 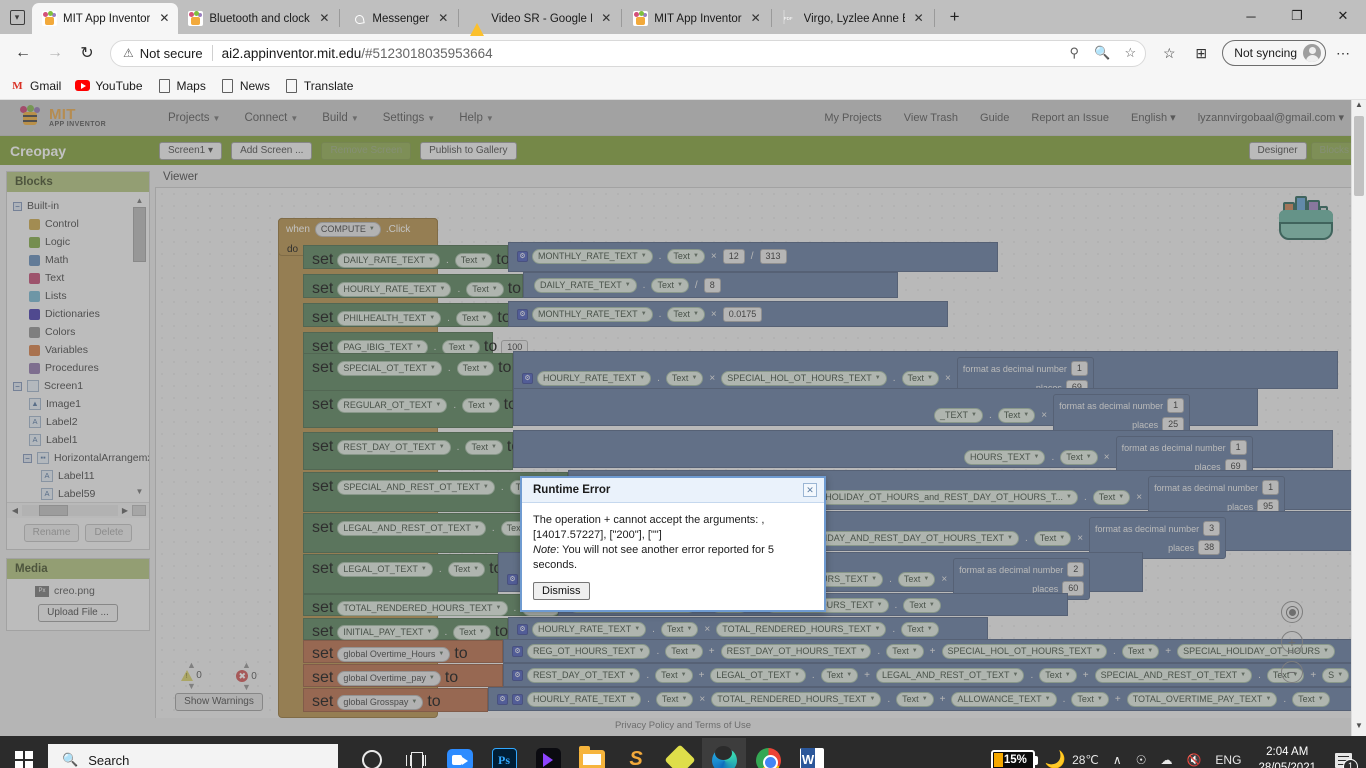 I want to click on microsoft-word-icon, so click(x=812, y=753).